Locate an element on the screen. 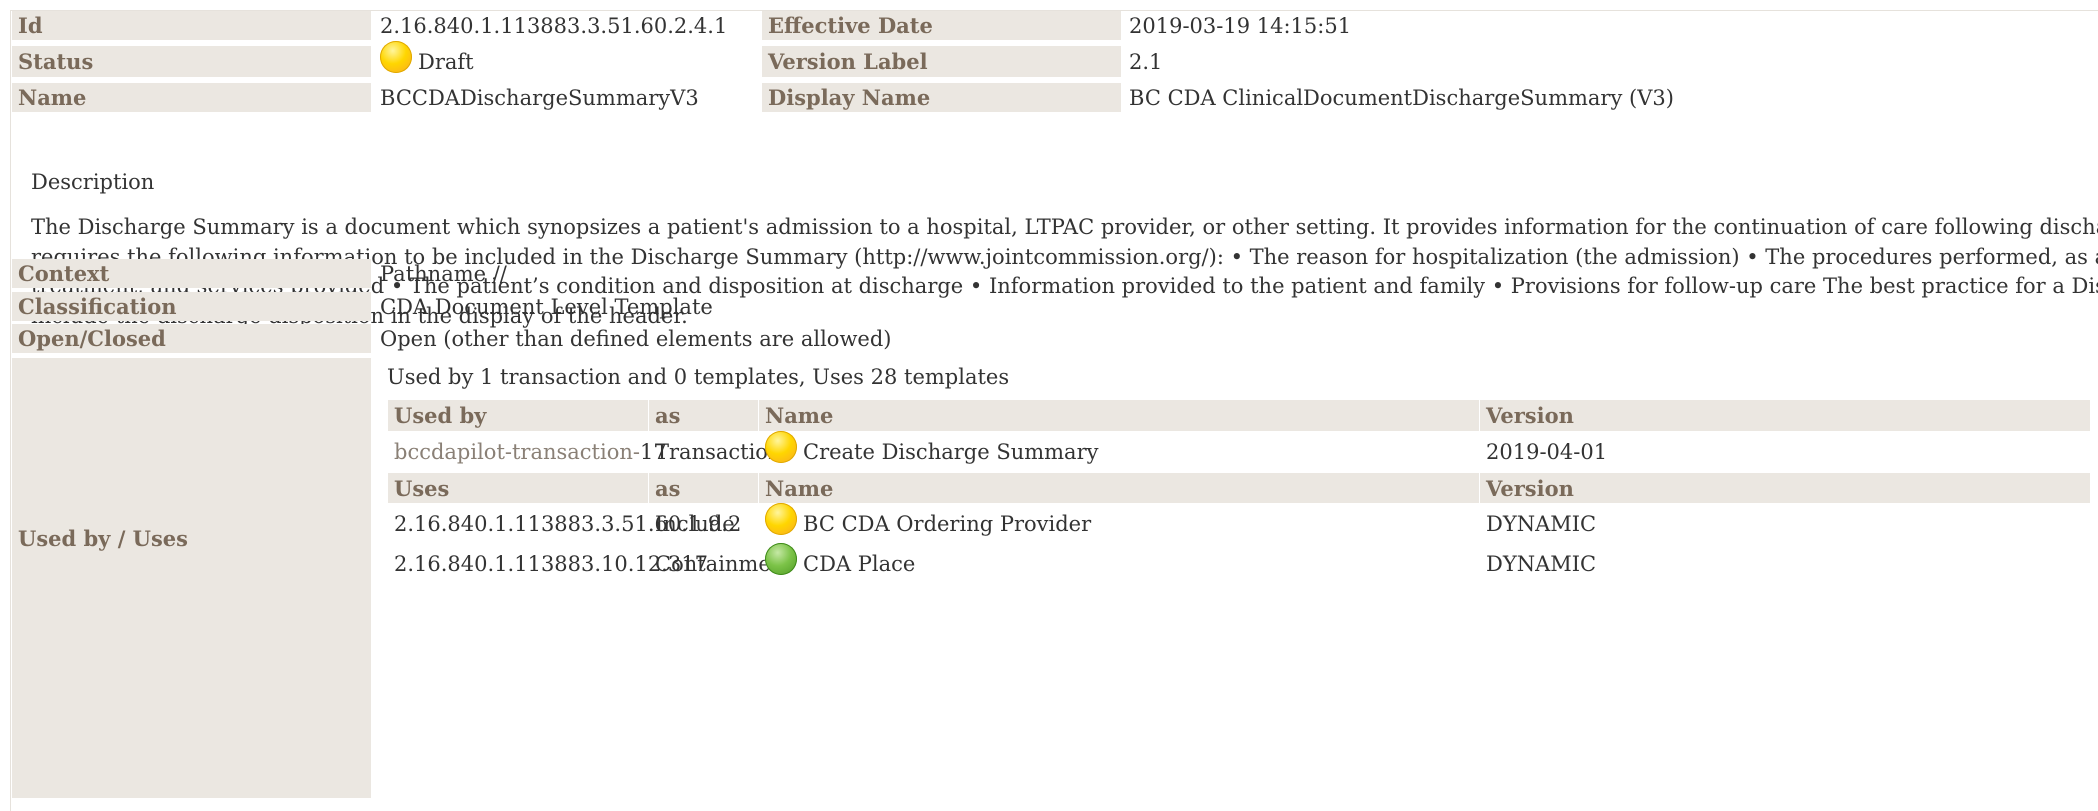 This screenshot has height=811, width=2098. used-by-row-name-text: Create Discharge Summary is located at coordinates (950, 452).